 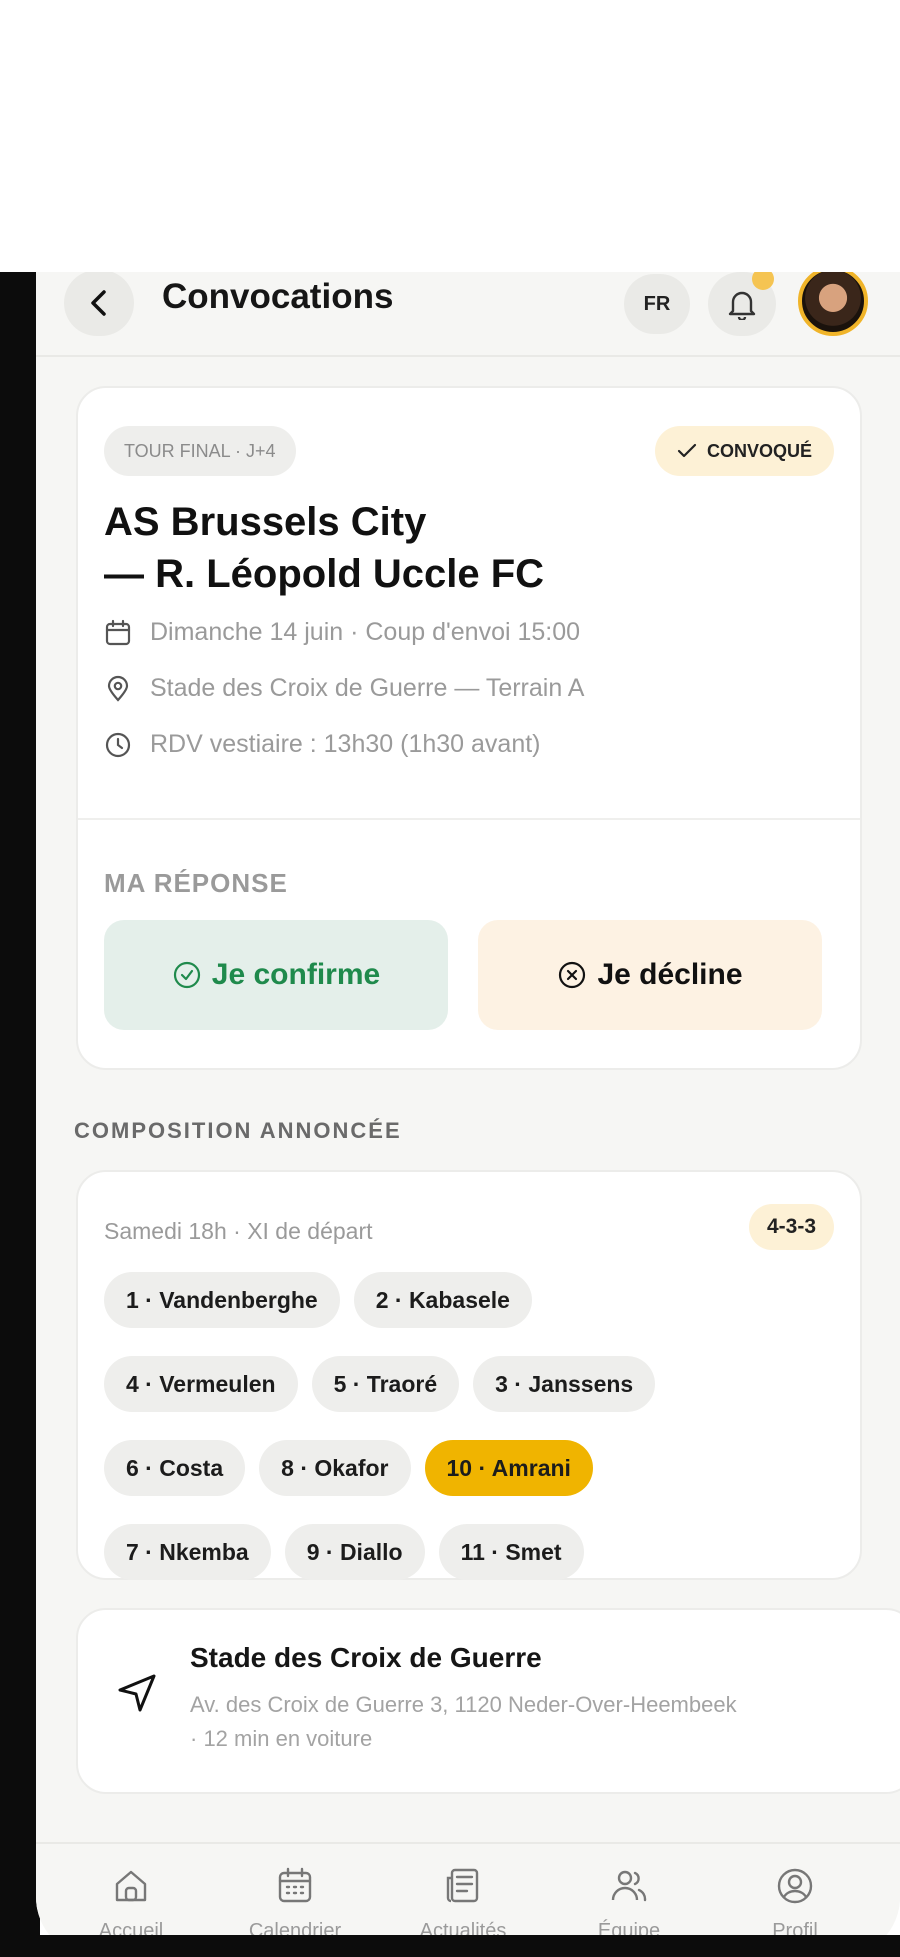 What do you see at coordinates (670, 974) in the screenshot?
I see `decline-label: Je décline` at bounding box center [670, 974].